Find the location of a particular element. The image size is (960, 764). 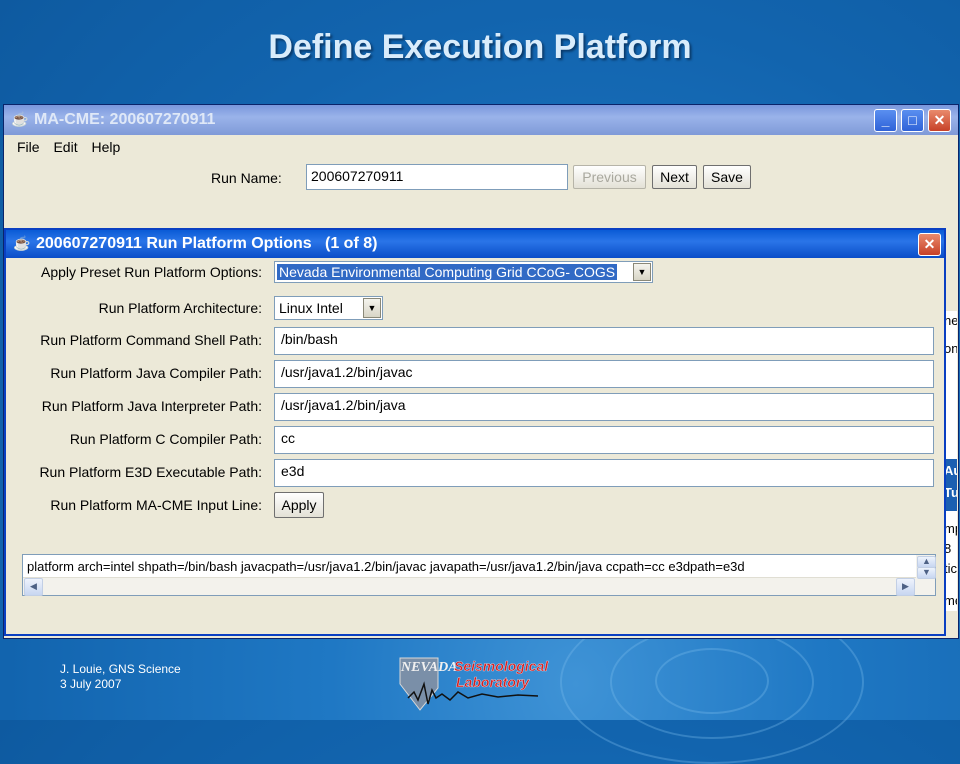

menu-bar: File Edit Help is located at coordinates (481, 146).